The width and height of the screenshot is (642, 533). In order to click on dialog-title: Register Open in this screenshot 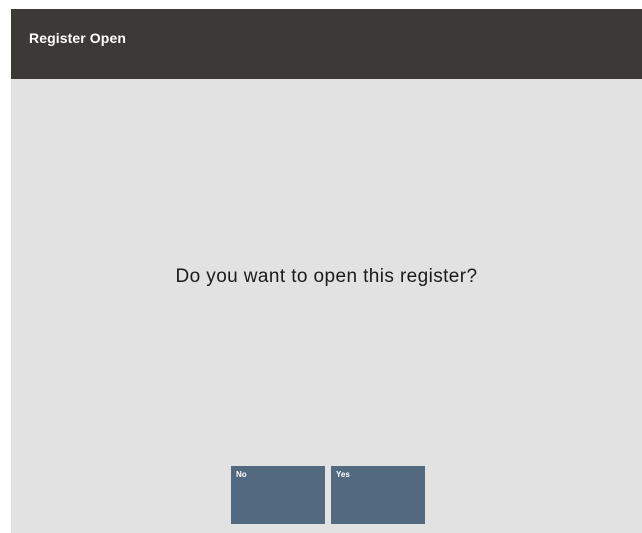, I will do `click(77, 38)`.